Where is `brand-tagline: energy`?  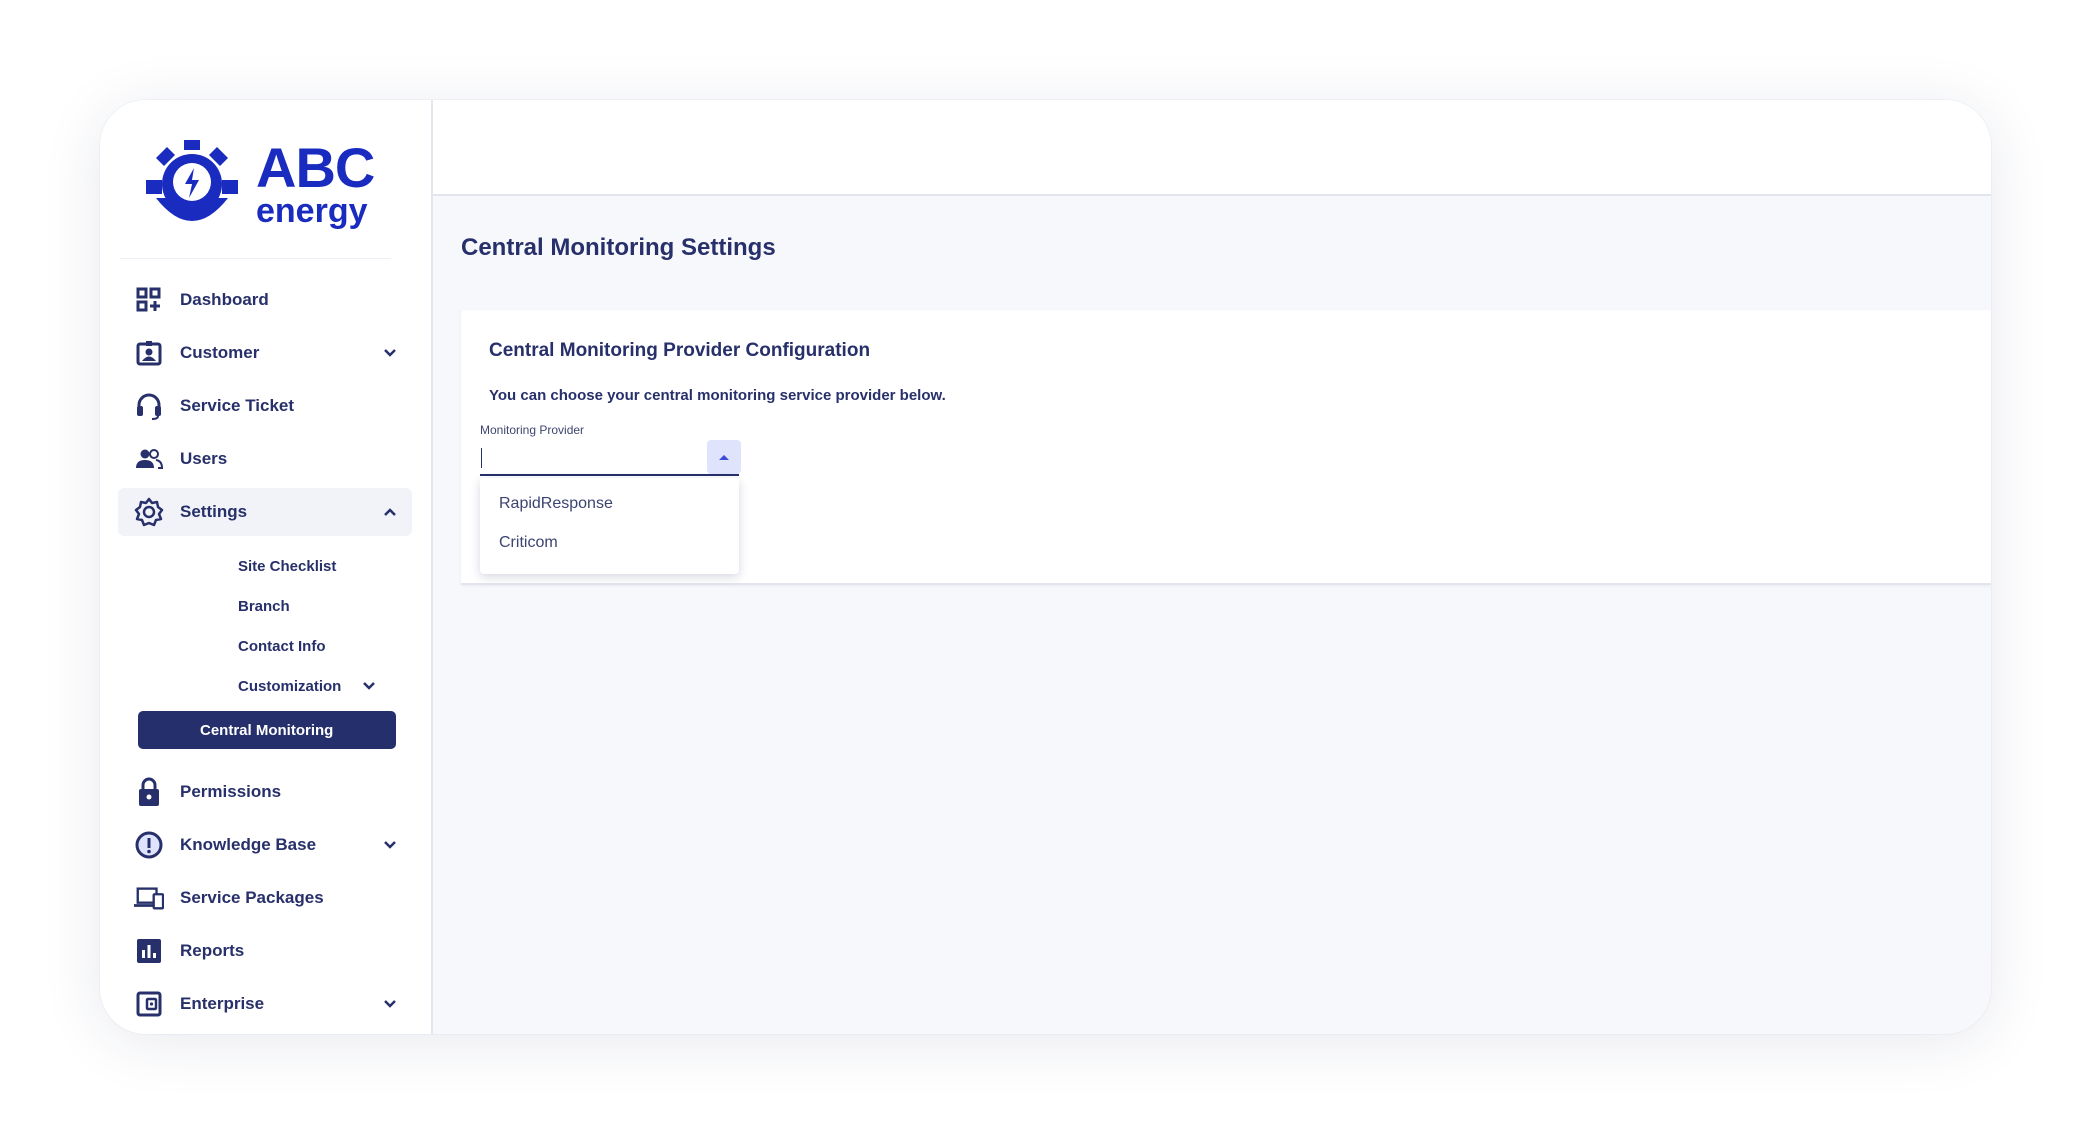
brand-tagline: energy is located at coordinates (312, 211).